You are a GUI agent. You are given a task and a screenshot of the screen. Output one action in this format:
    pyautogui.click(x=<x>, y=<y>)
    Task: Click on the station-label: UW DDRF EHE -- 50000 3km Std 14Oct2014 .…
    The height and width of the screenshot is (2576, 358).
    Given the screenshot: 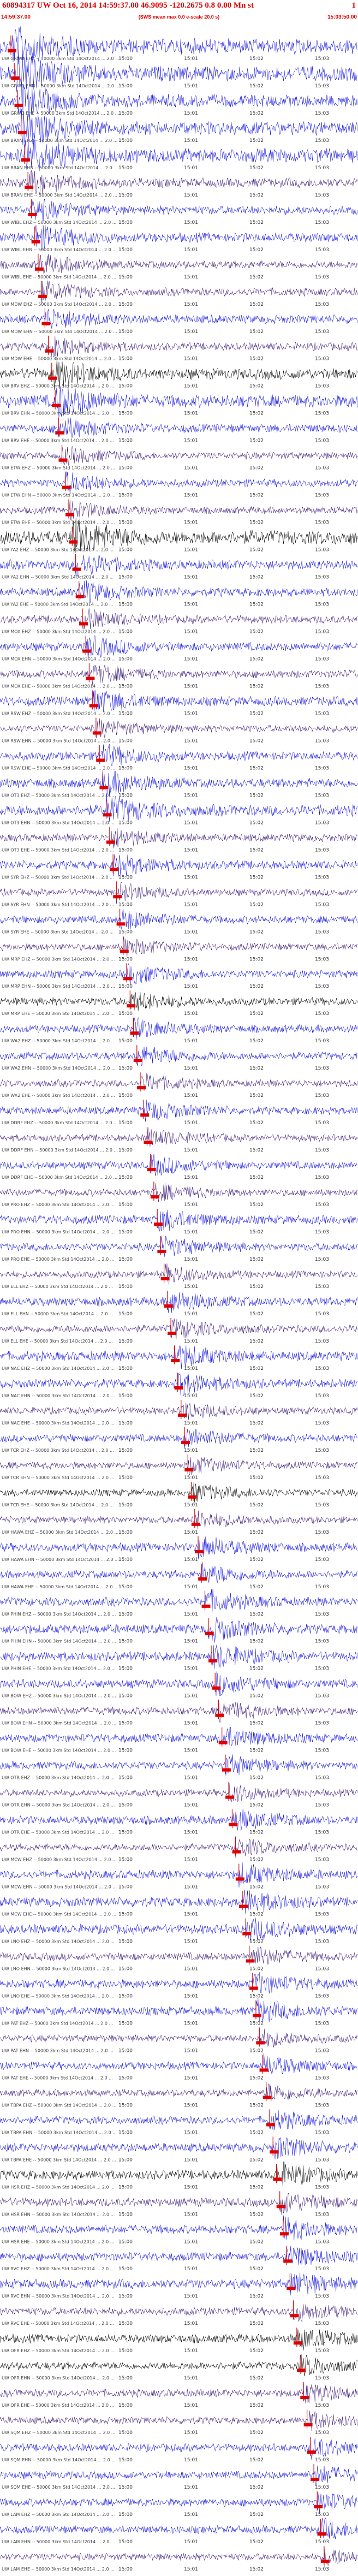 What is the action you would take?
    pyautogui.click(x=60, y=1177)
    